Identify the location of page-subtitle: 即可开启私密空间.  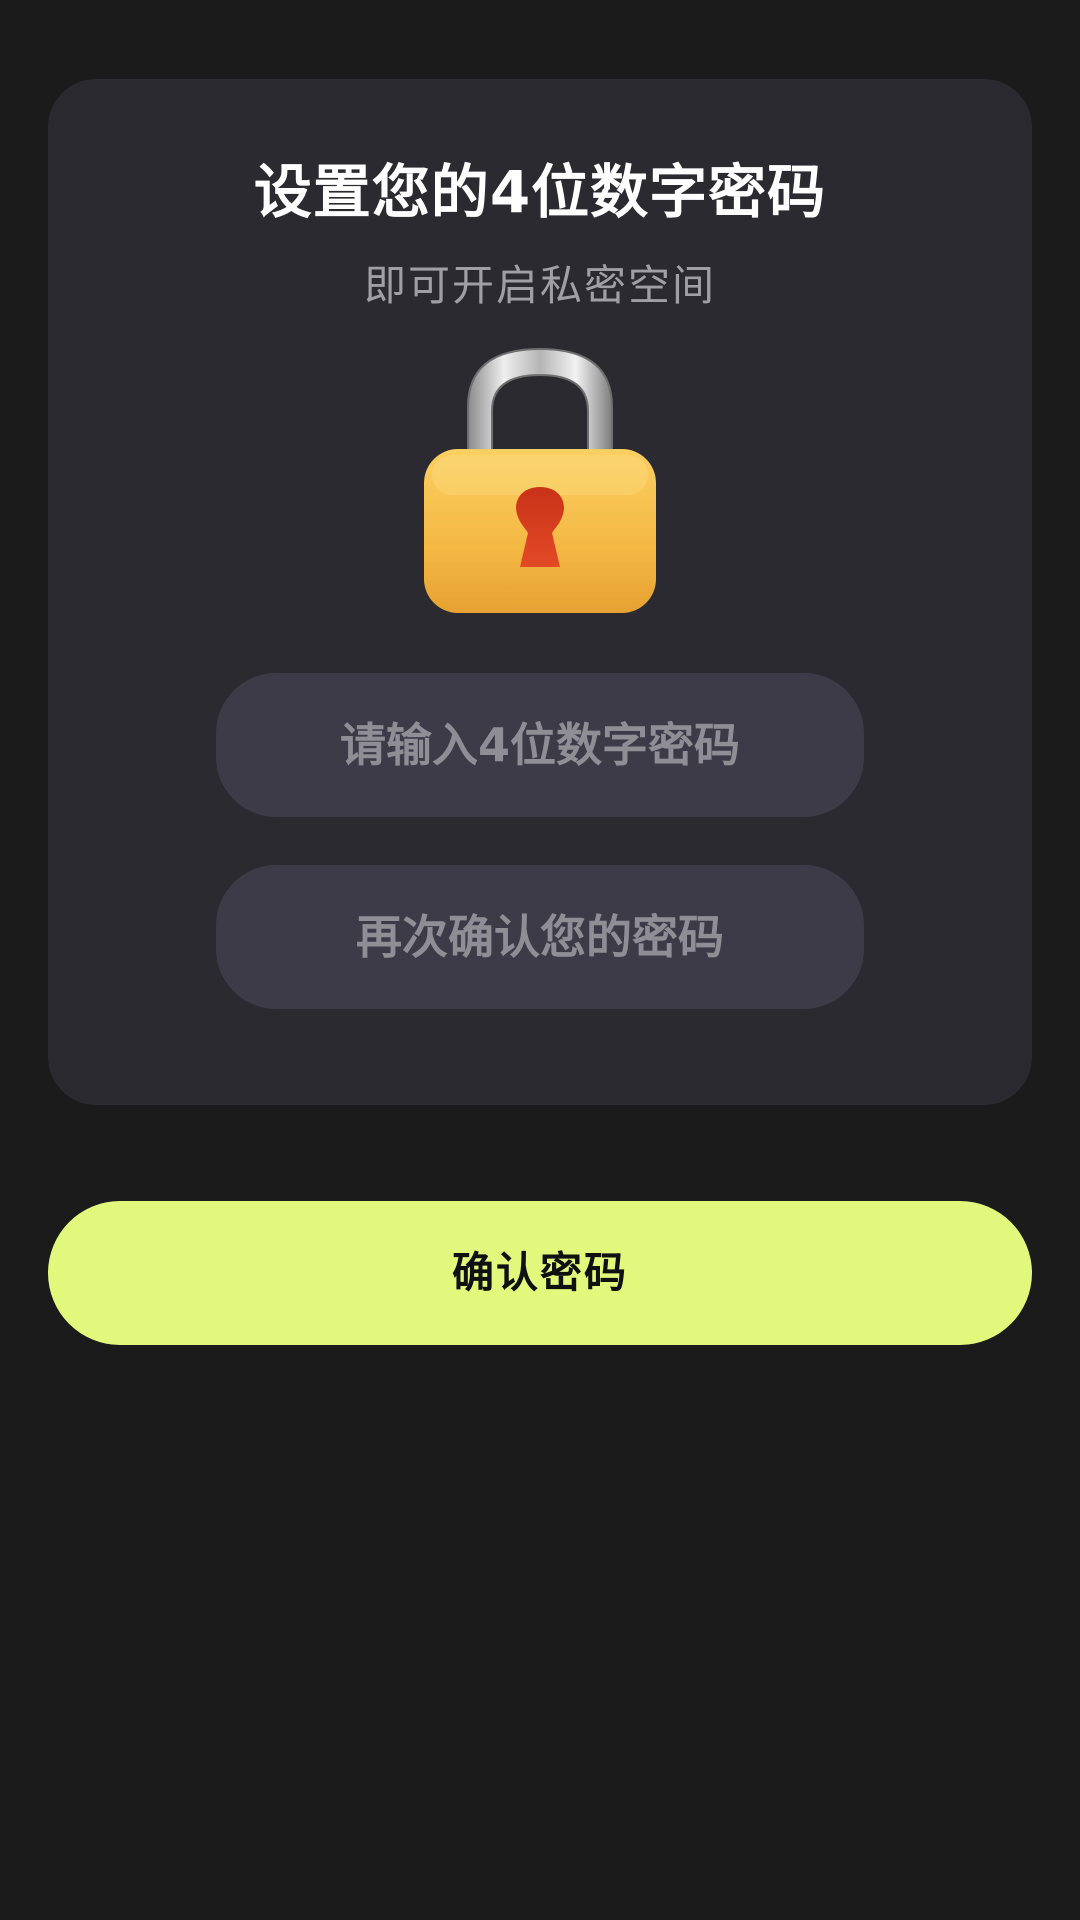
(539, 285).